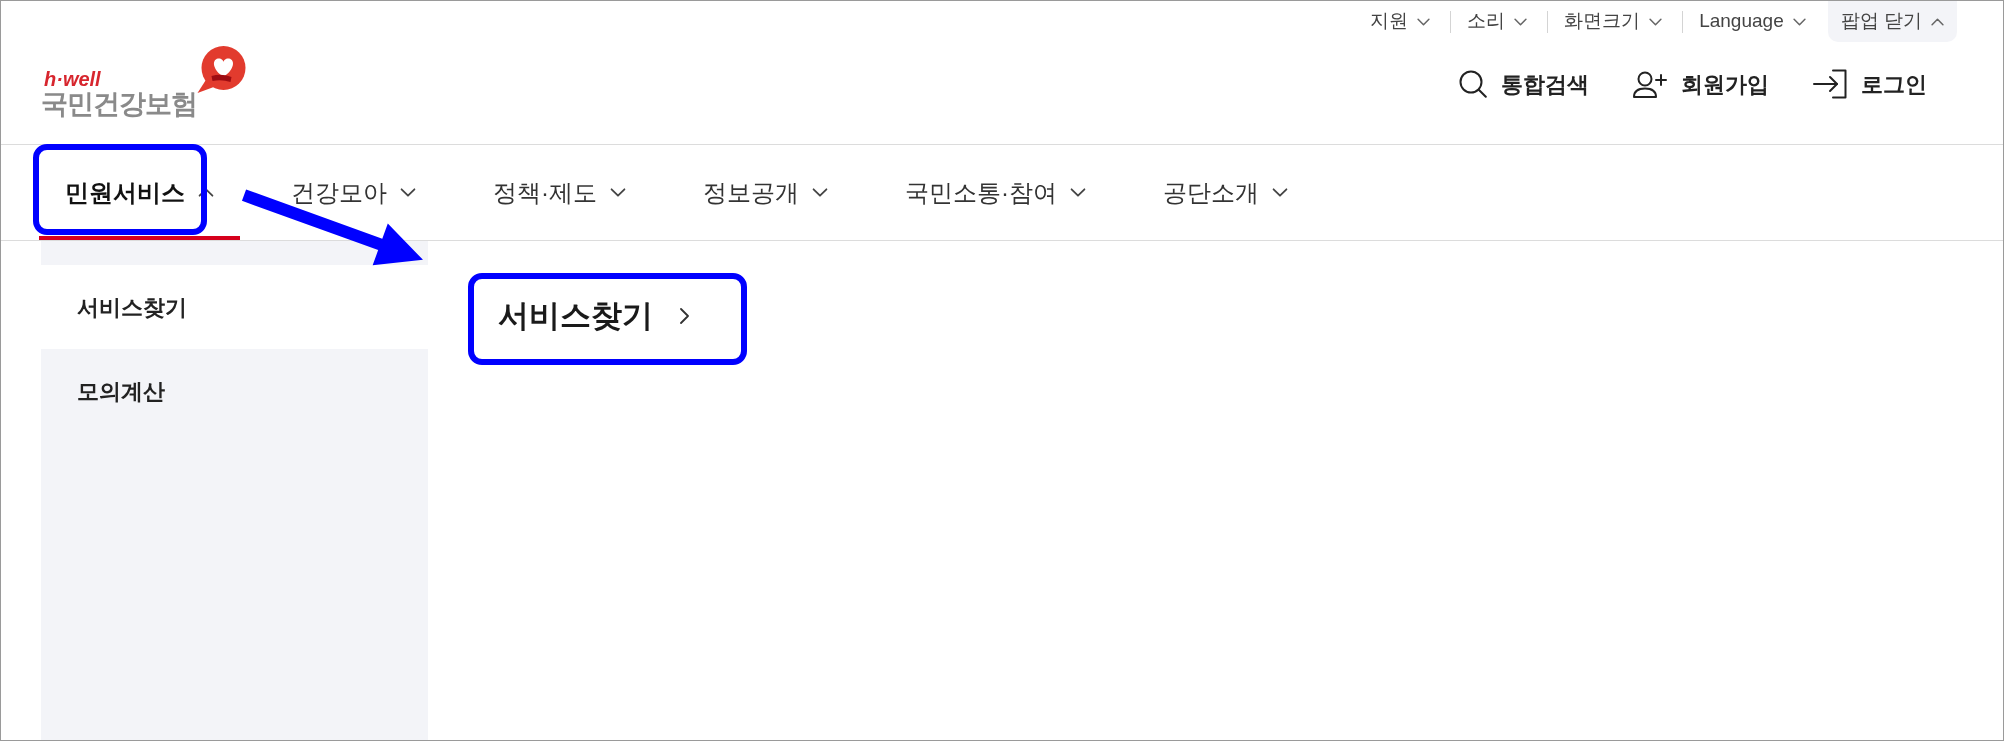  Describe the element at coordinates (119, 104) in the screenshot. I see `logo-wordmark: 국민건강보험` at that location.